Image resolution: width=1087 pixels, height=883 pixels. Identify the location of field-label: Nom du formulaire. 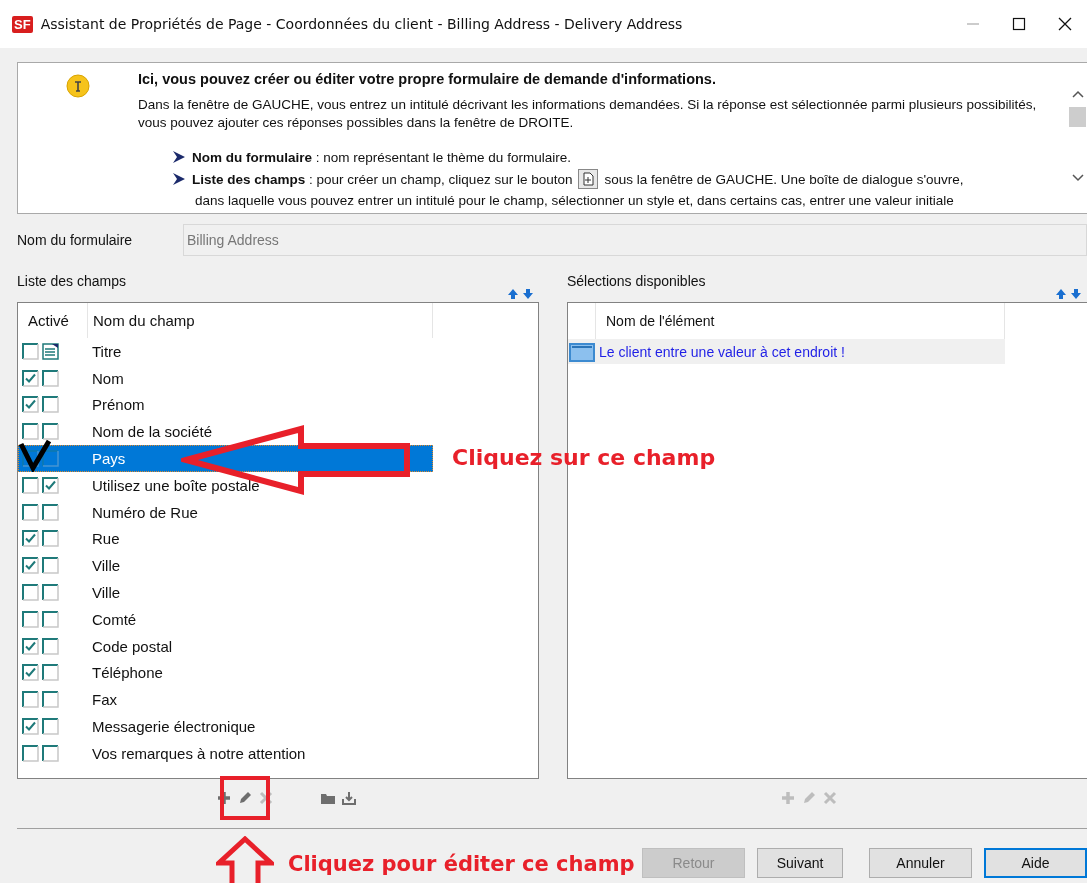
(75, 240).